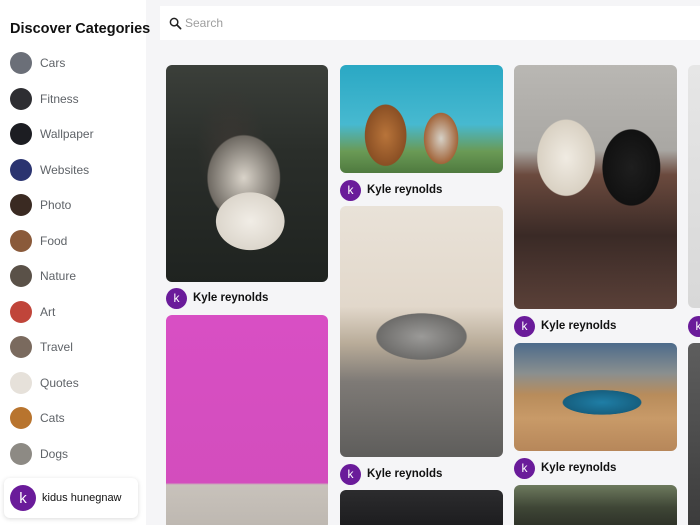 Image resolution: width=700 pixels, height=525 pixels. I want to click on category-art: Art, so click(32, 312).